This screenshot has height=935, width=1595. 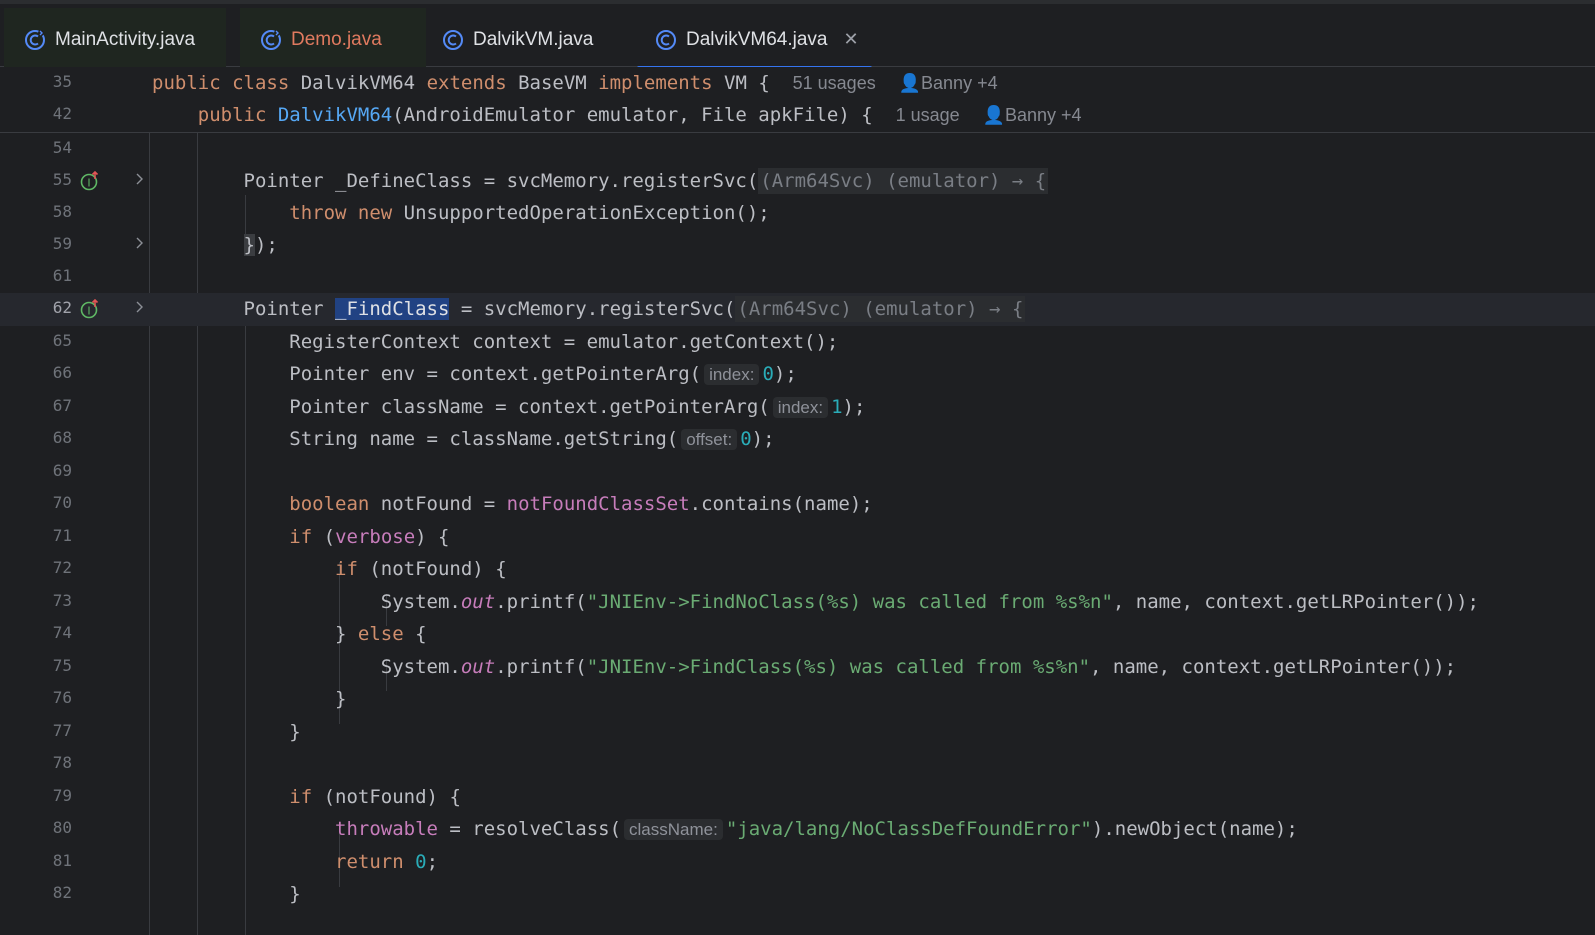 I want to click on code-text: } else {, so click(x=289, y=634).